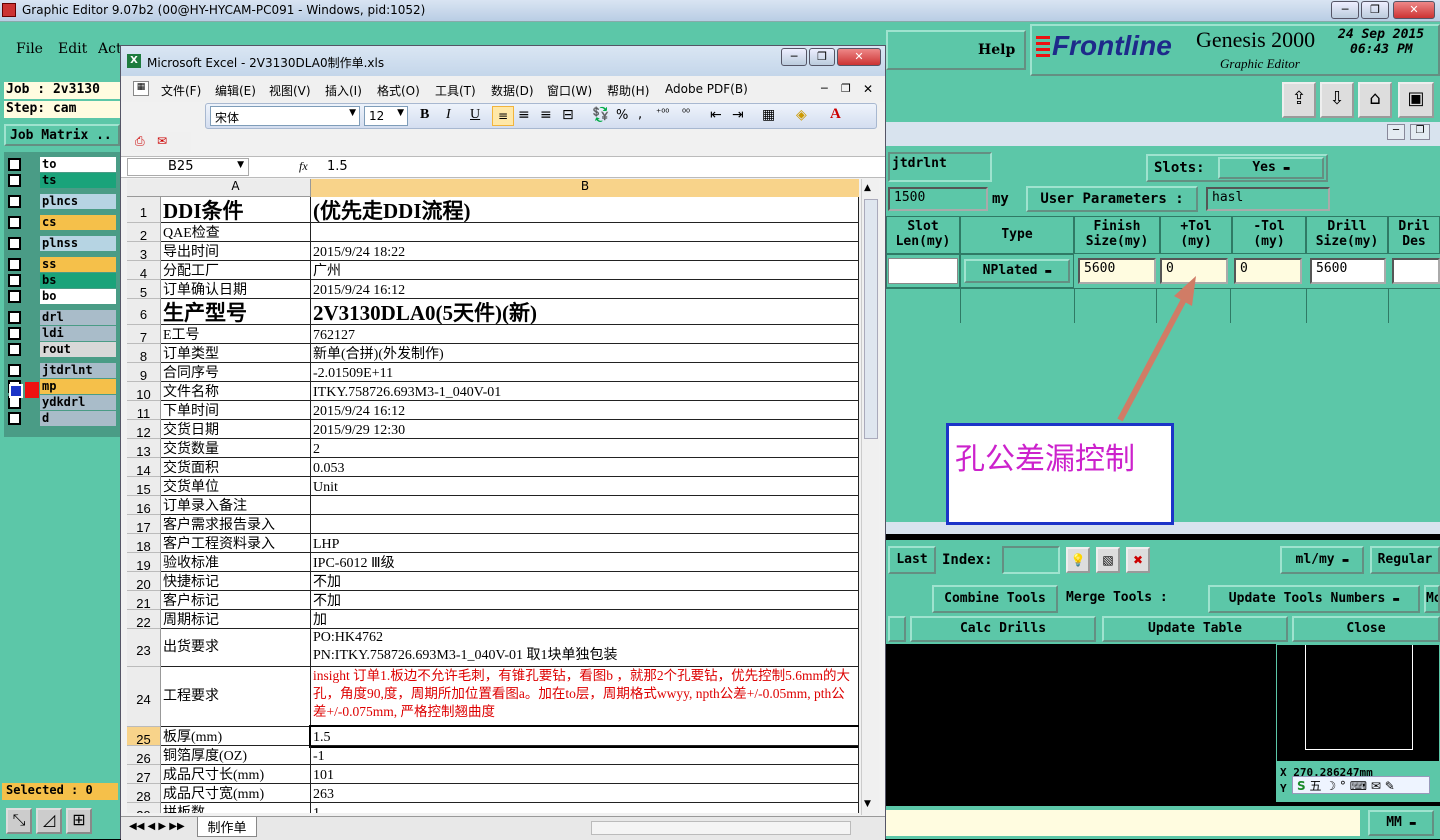 This screenshot has height=840, width=1440. What do you see at coordinates (236, 353) in the screenshot?
I see `cell-a: 订单类型` at bounding box center [236, 353].